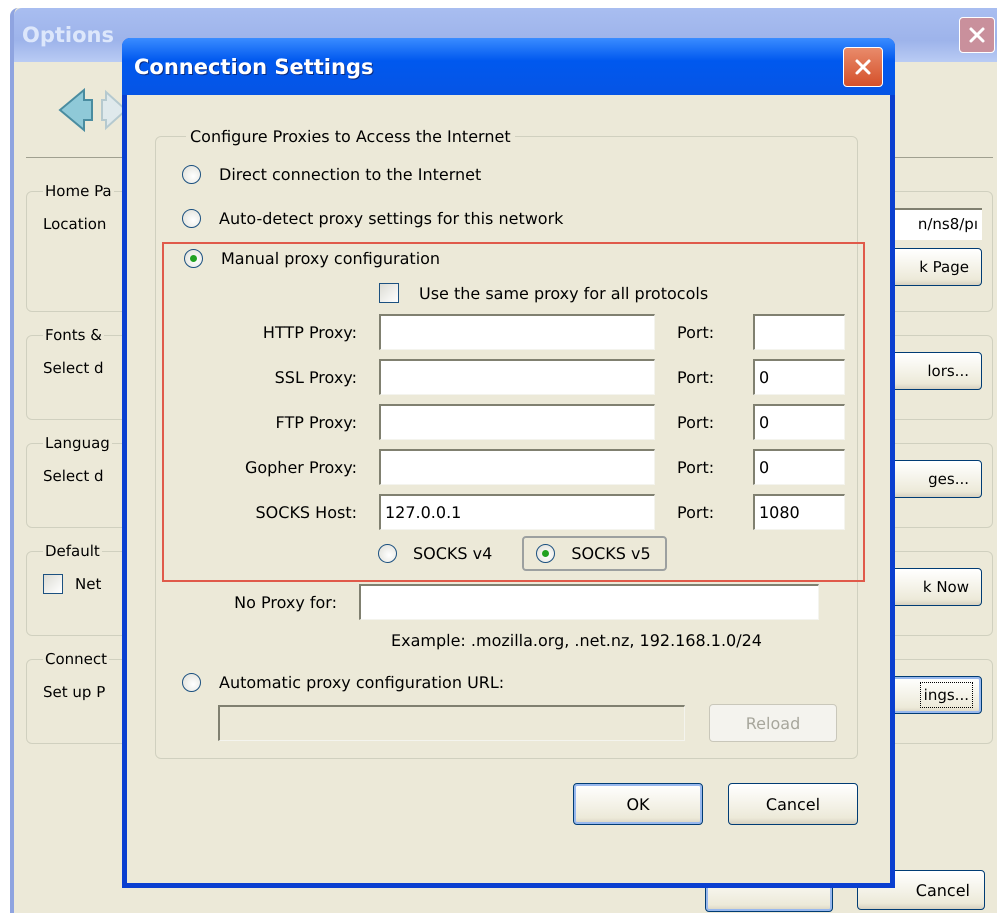 The width and height of the screenshot is (997, 913). Describe the element at coordinates (305, 512) in the screenshot. I see `proxy-label: SOCKS Host:` at that location.